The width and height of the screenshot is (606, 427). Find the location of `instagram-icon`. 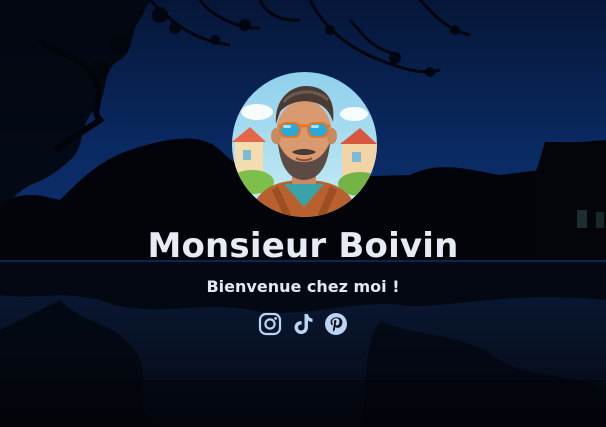

instagram-icon is located at coordinates (270, 324).